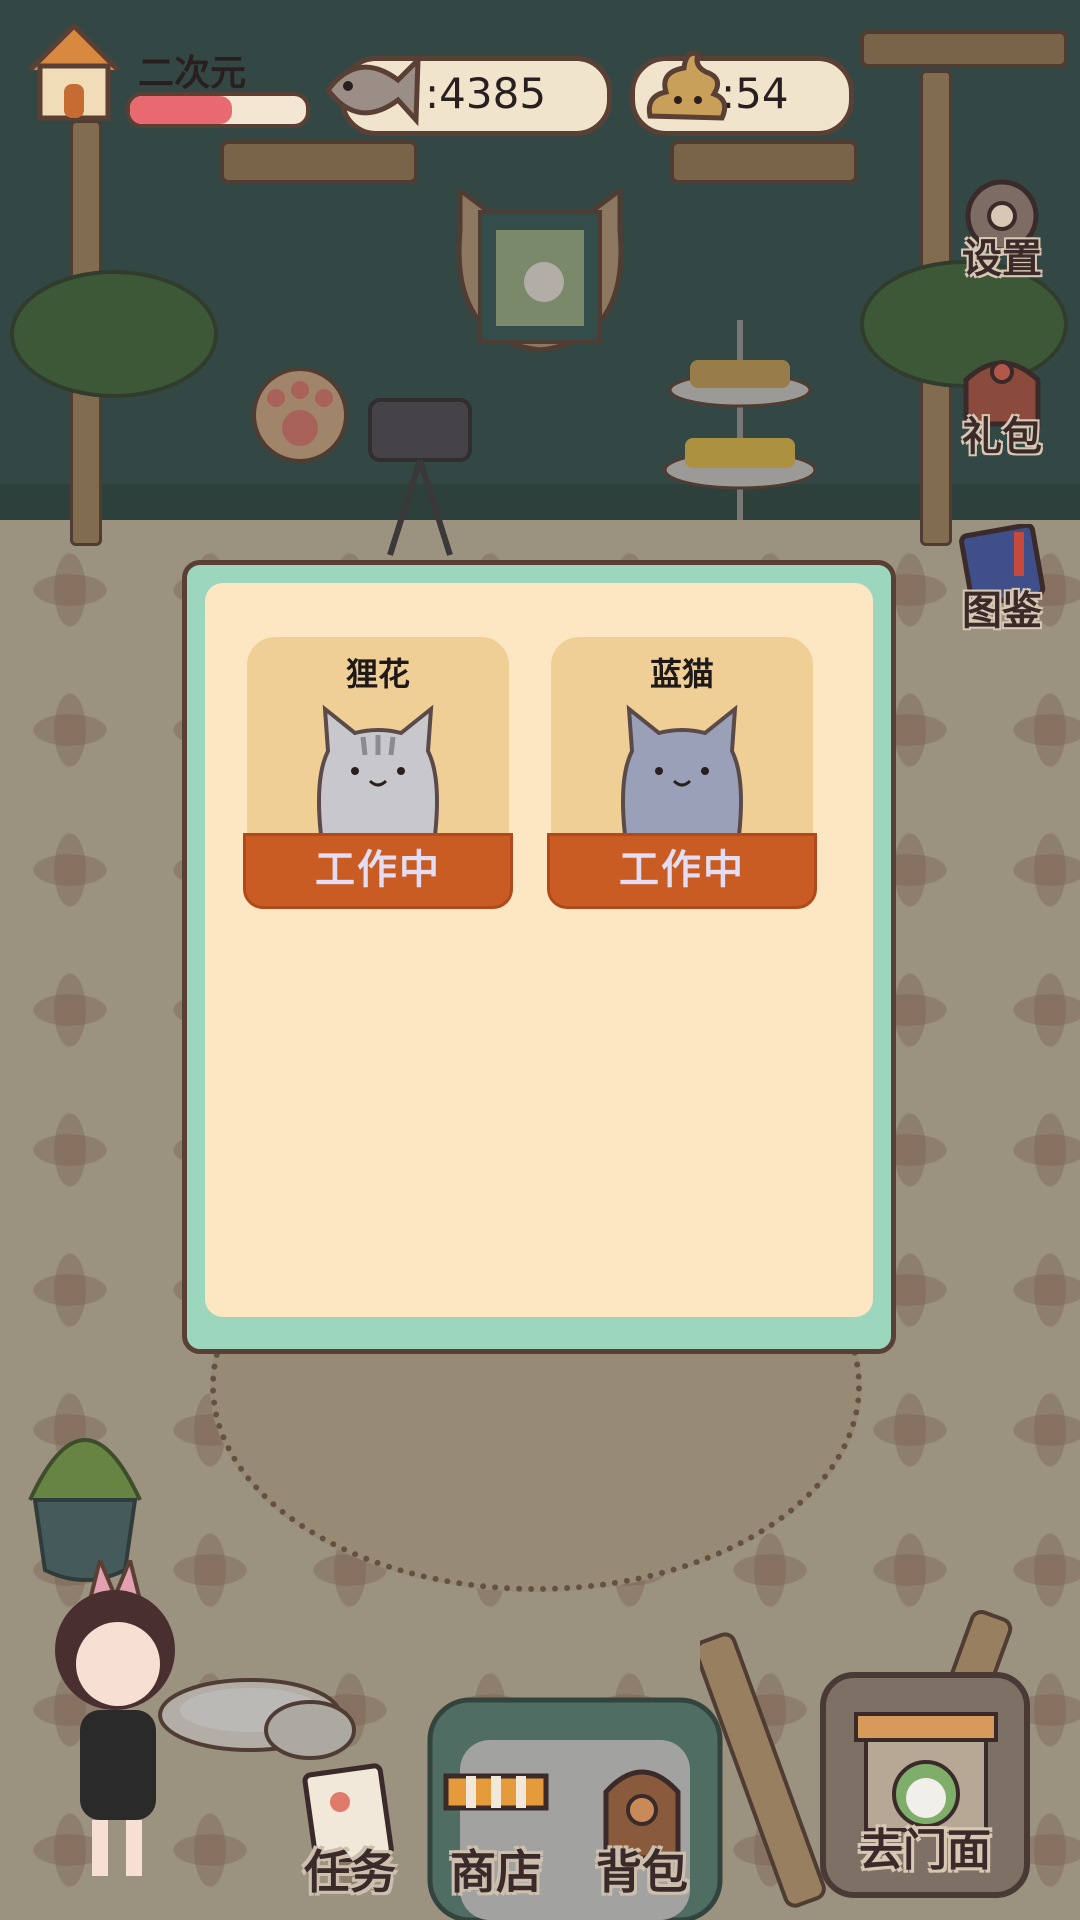  What do you see at coordinates (681, 674) in the screenshot?
I see `cat-name: 蓝猫` at bounding box center [681, 674].